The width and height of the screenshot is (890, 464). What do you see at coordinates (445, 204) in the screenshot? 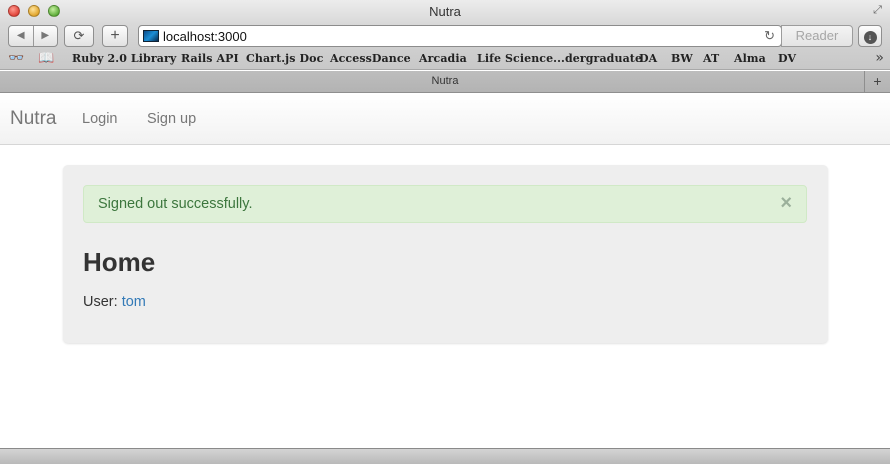
I see `flash-alert: Signed out successfully. ×` at bounding box center [445, 204].